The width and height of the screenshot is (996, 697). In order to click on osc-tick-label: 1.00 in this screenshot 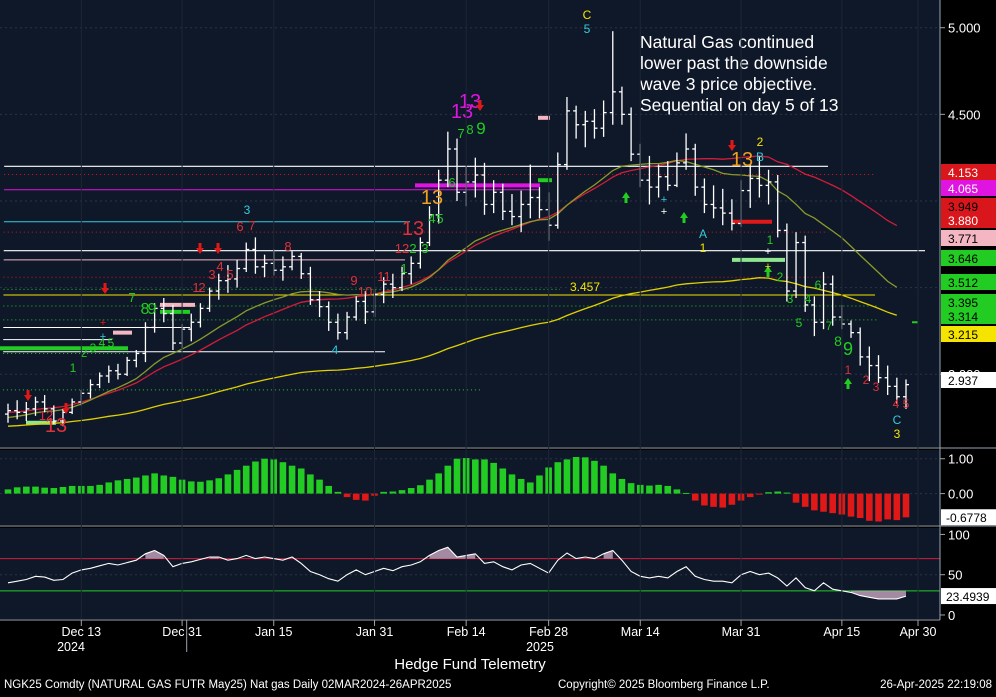, I will do `click(960, 459)`.